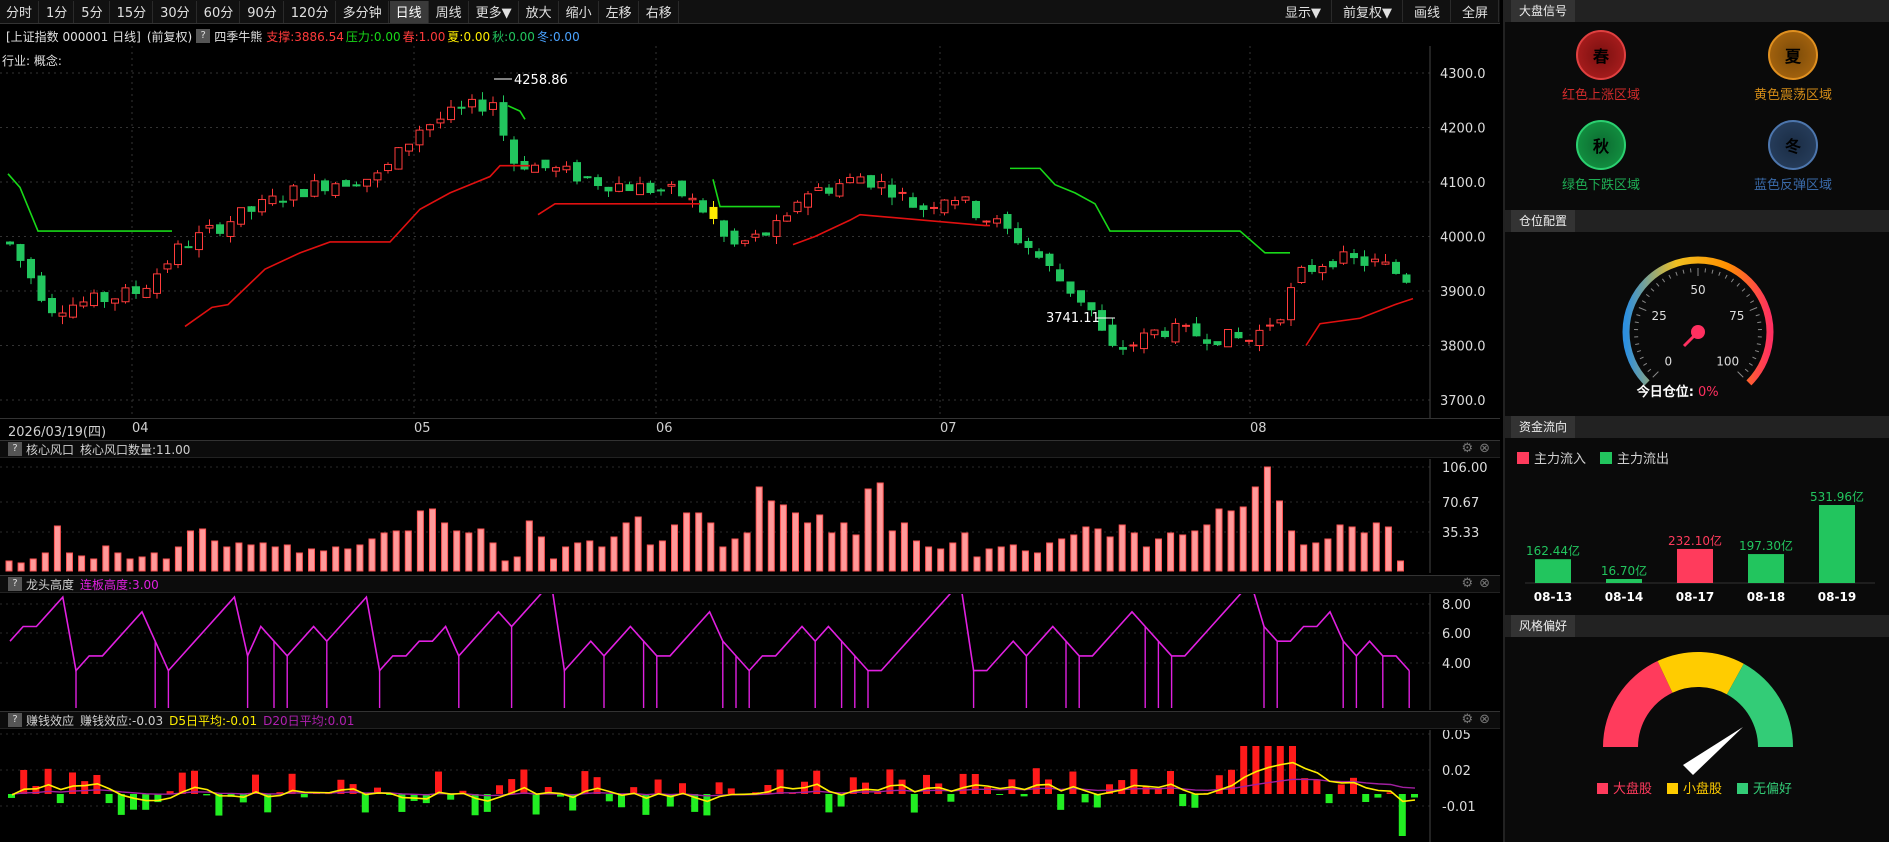  What do you see at coordinates (1600, 95) in the screenshot?
I see `signal-spring-label: 红色上涨区域` at bounding box center [1600, 95].